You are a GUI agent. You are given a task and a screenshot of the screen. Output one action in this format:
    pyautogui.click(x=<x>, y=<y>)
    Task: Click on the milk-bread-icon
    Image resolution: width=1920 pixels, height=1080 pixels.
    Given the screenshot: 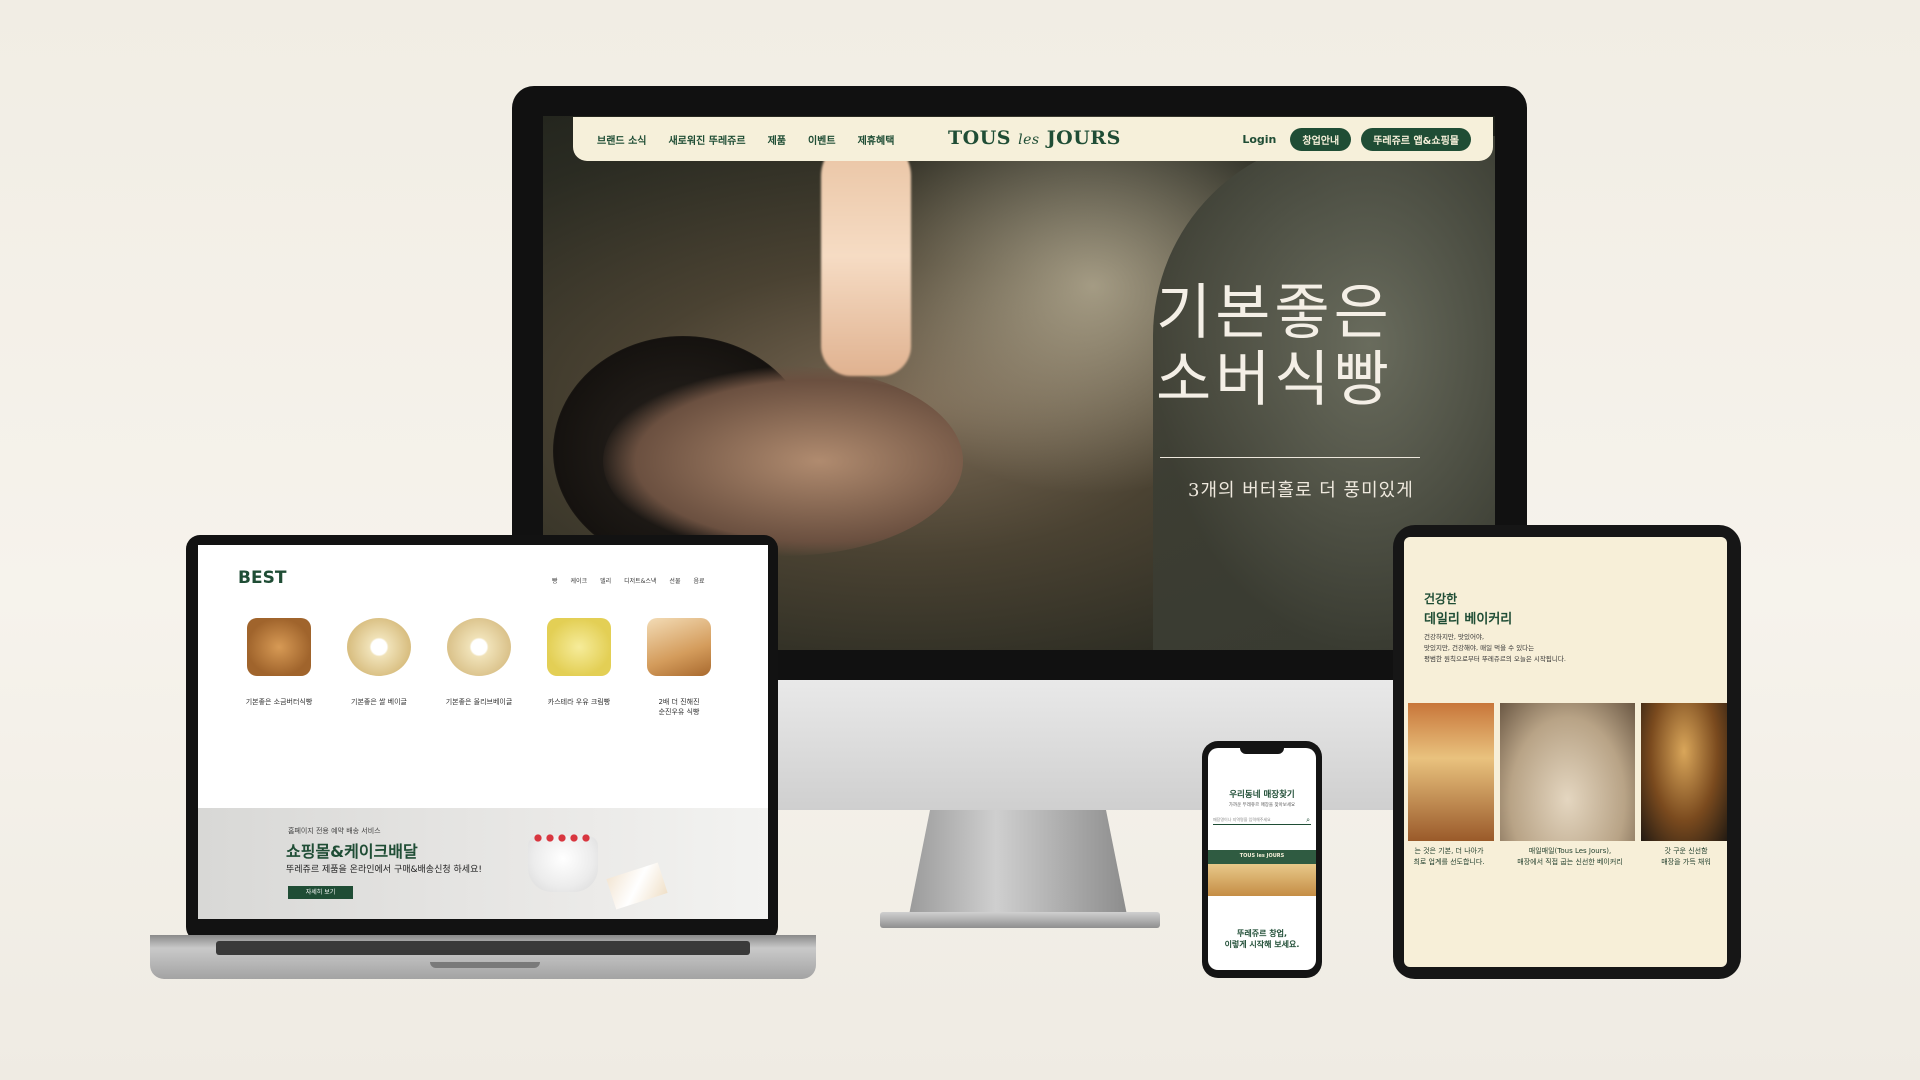 What is the action you would take?
    pyautogui.click(x=679, y=647)
    